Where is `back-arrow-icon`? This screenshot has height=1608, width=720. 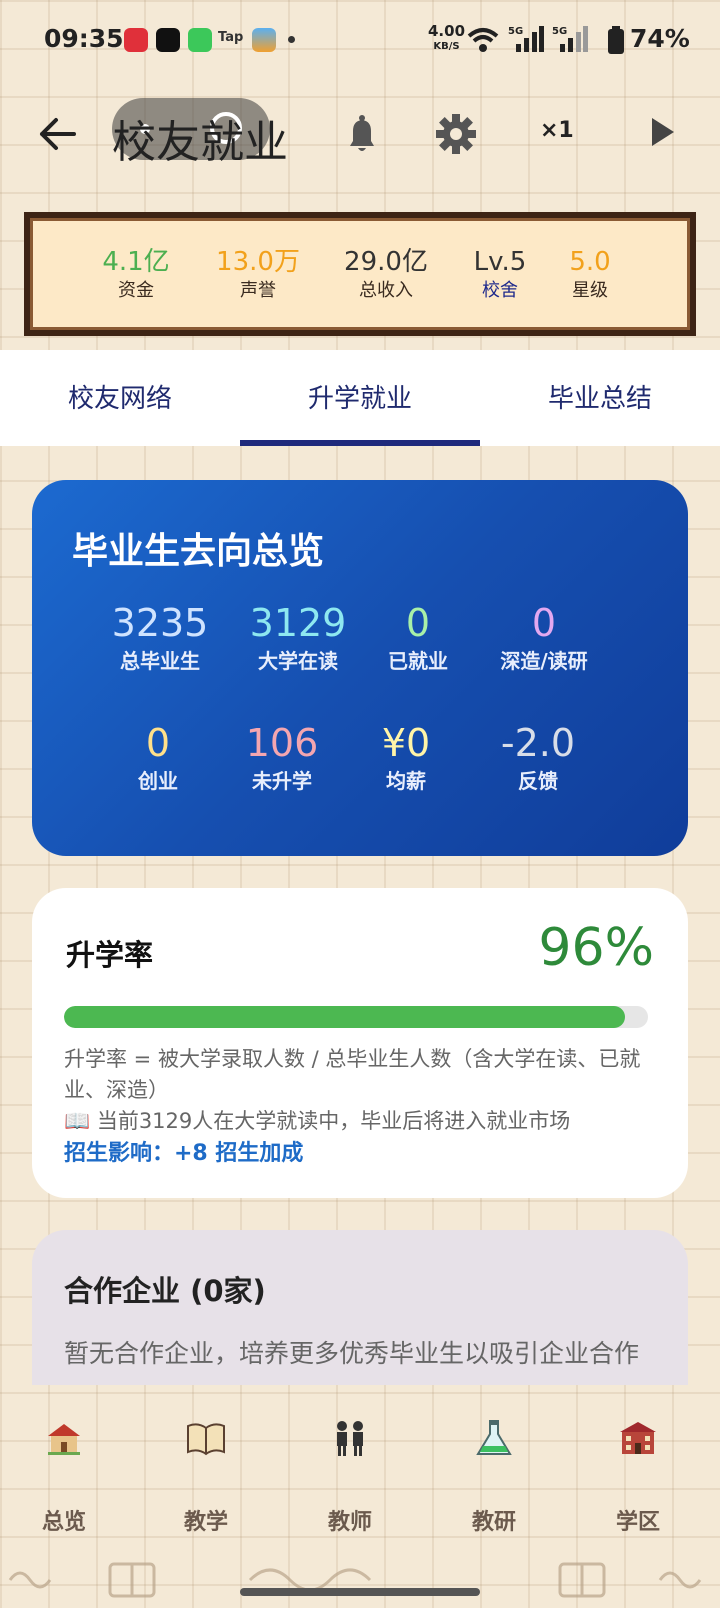
back-arrow-icon is located at coordinates (58, 134).